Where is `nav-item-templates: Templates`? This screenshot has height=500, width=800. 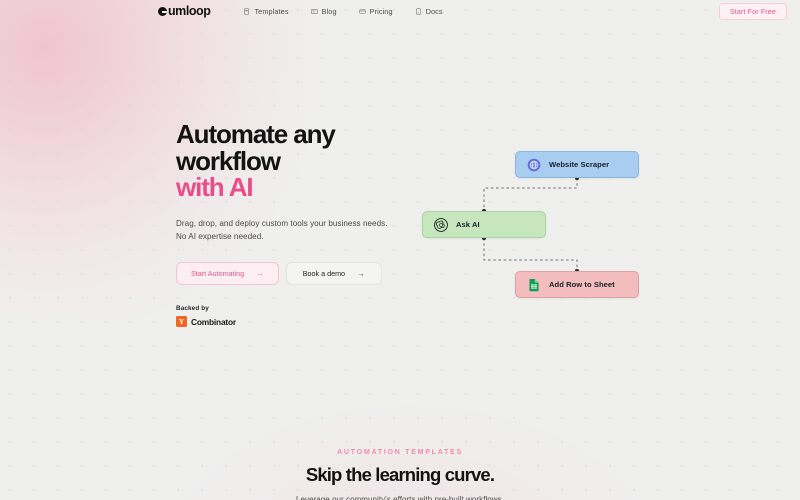
nav-item-templates: Templates is located at coordinates (265, 11).